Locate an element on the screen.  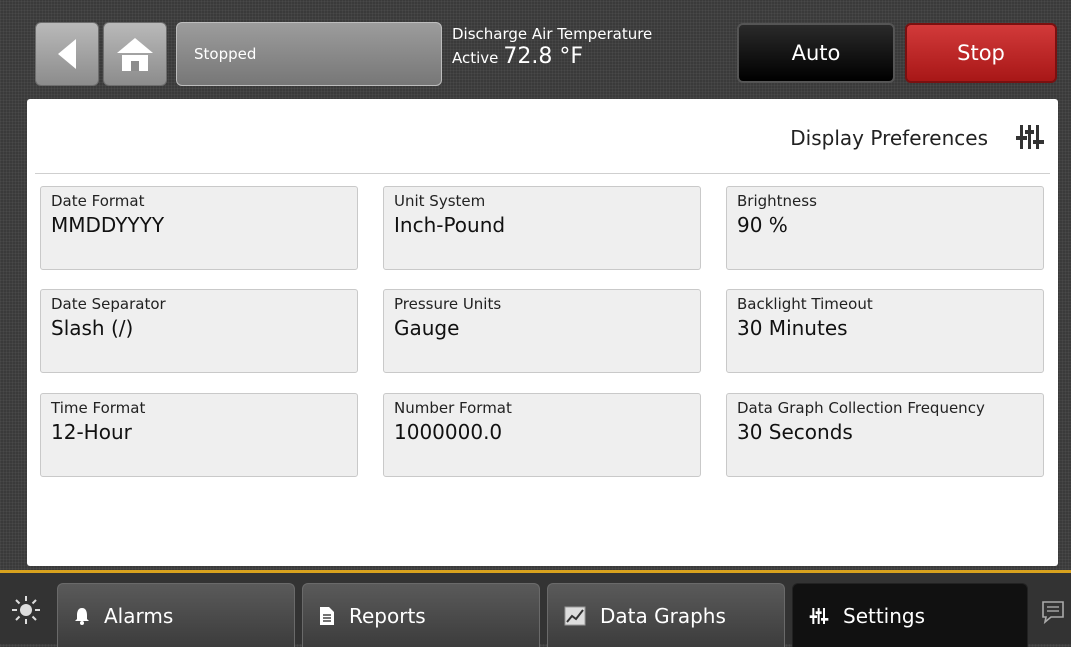
document-icon is located at coordinates (327, 616).